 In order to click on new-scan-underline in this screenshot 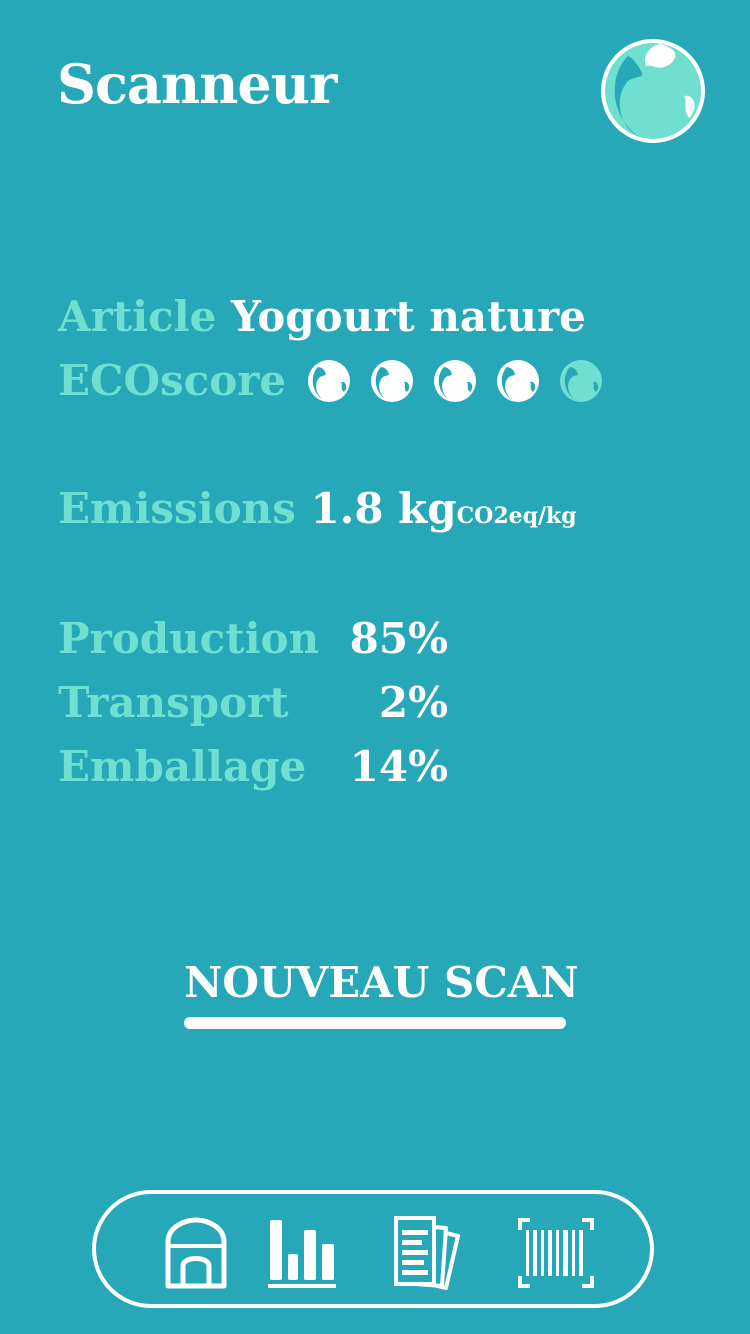, I will do `click(375, 1023)`.